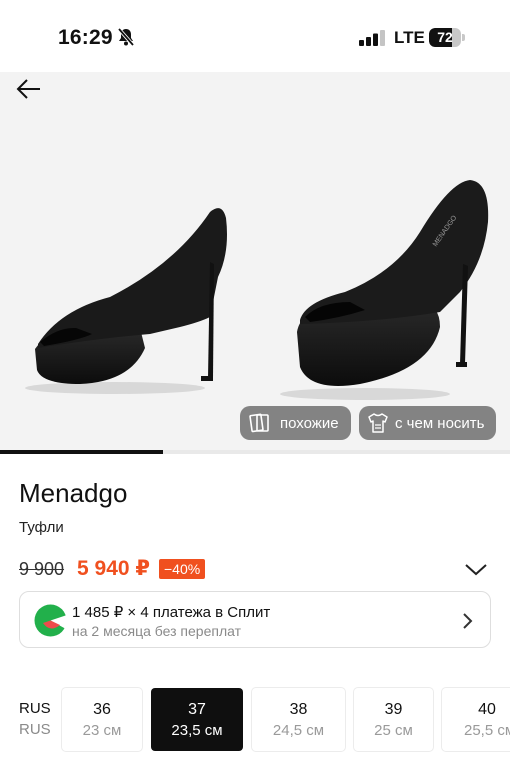  I want to click on size-option-37: 37 23,5 см, so click(197, 719).